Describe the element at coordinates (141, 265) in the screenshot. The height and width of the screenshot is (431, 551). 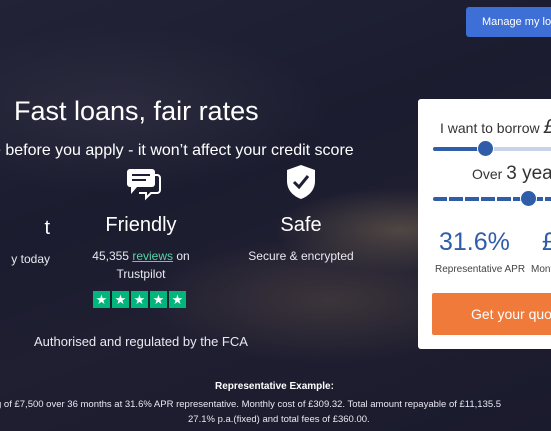
I see `feature-friendly-text: 45,355 reviews on Trustpilot` at that location.